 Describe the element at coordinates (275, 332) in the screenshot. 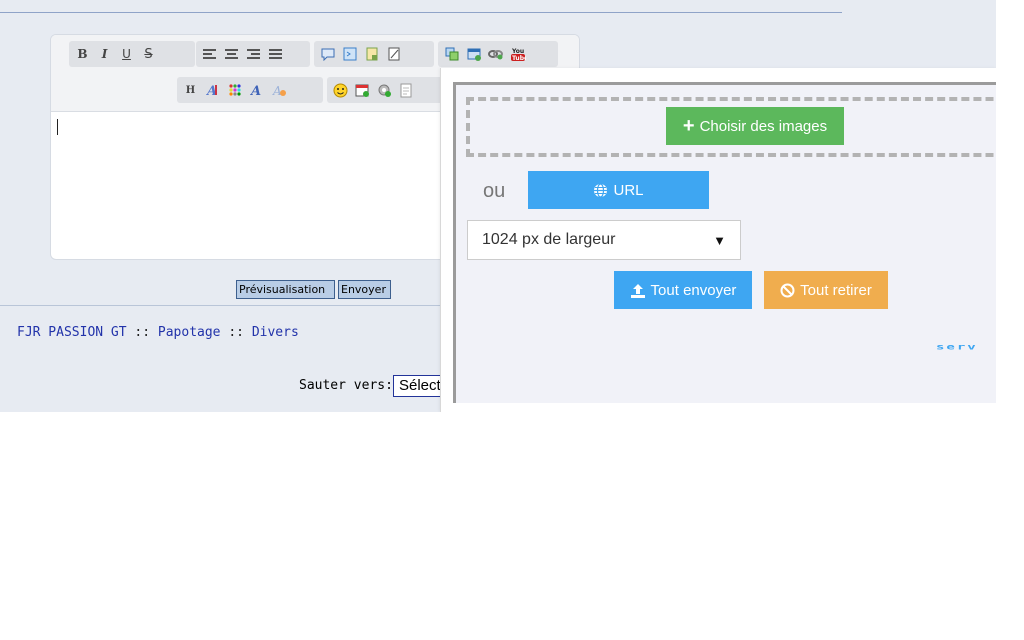

I see `breadcrumb-forum: Divers` at that location.